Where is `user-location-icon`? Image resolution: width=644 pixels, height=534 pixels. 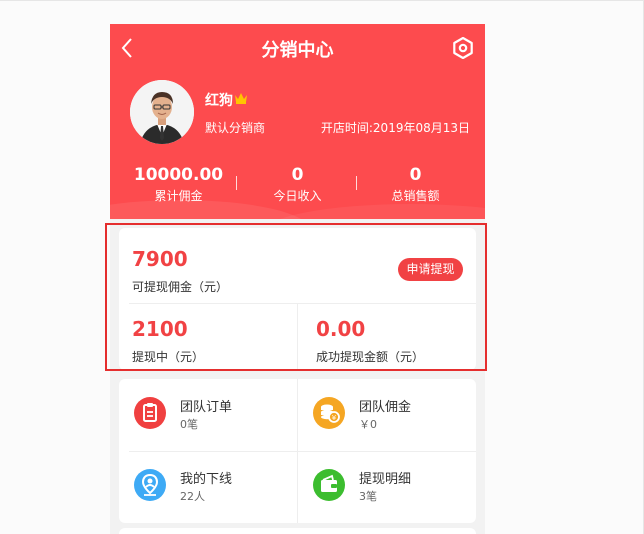 user-location-icon is located at coordinates (150, 485).